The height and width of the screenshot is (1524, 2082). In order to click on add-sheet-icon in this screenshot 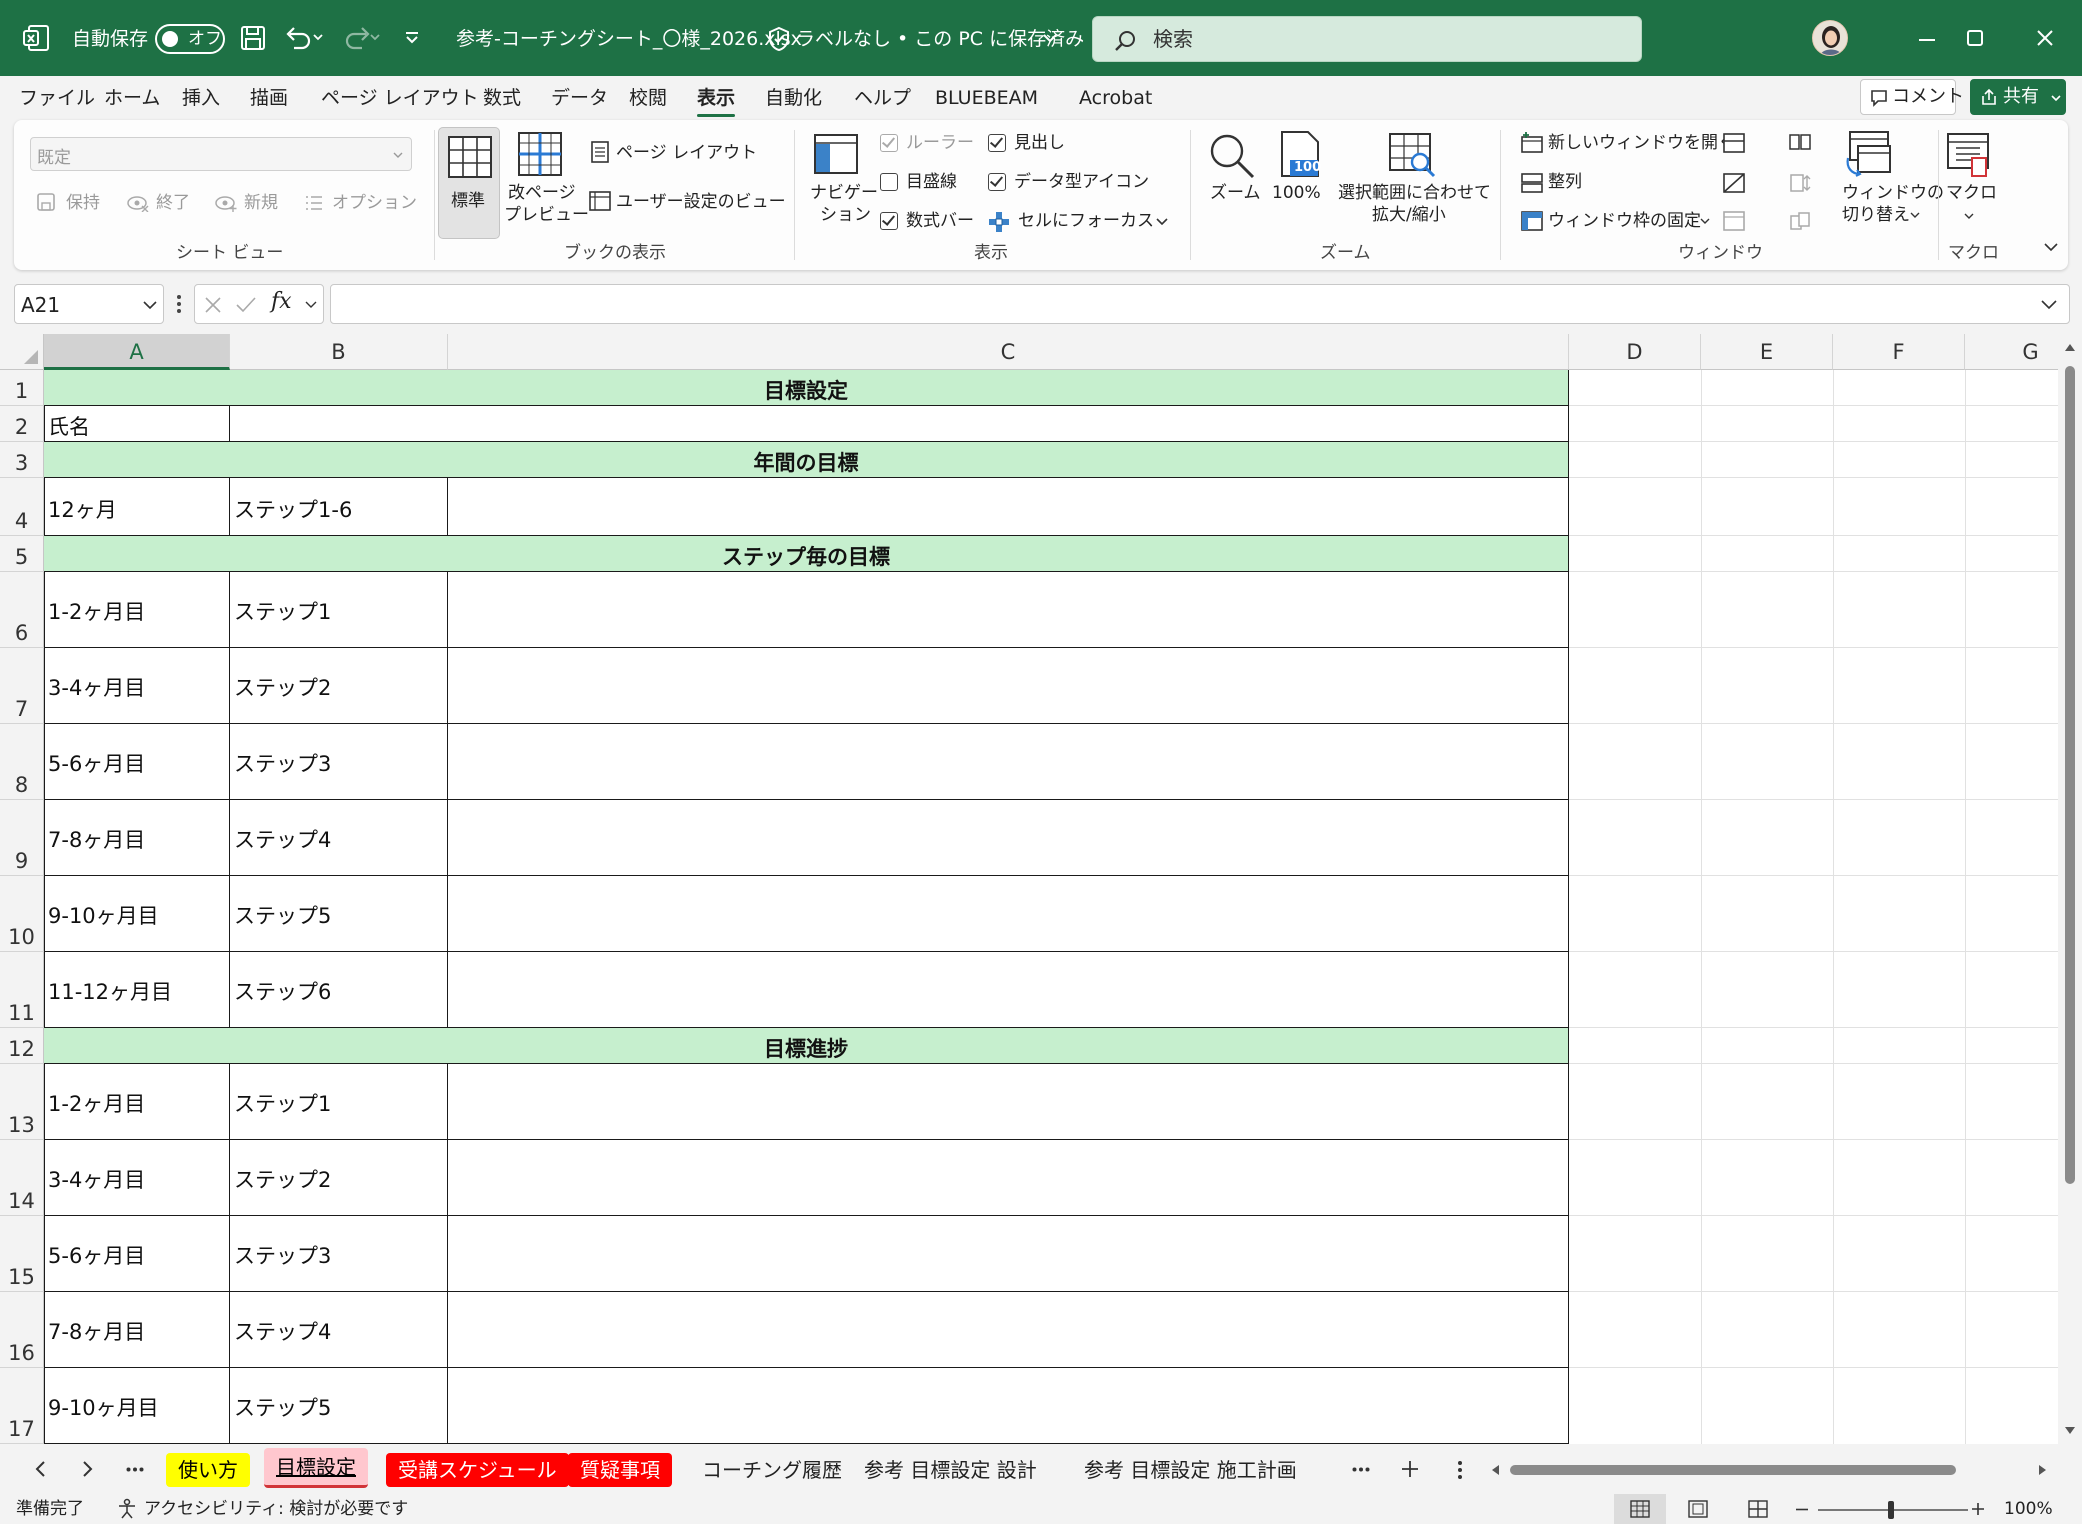, I will do `click(1410, 1469)`.